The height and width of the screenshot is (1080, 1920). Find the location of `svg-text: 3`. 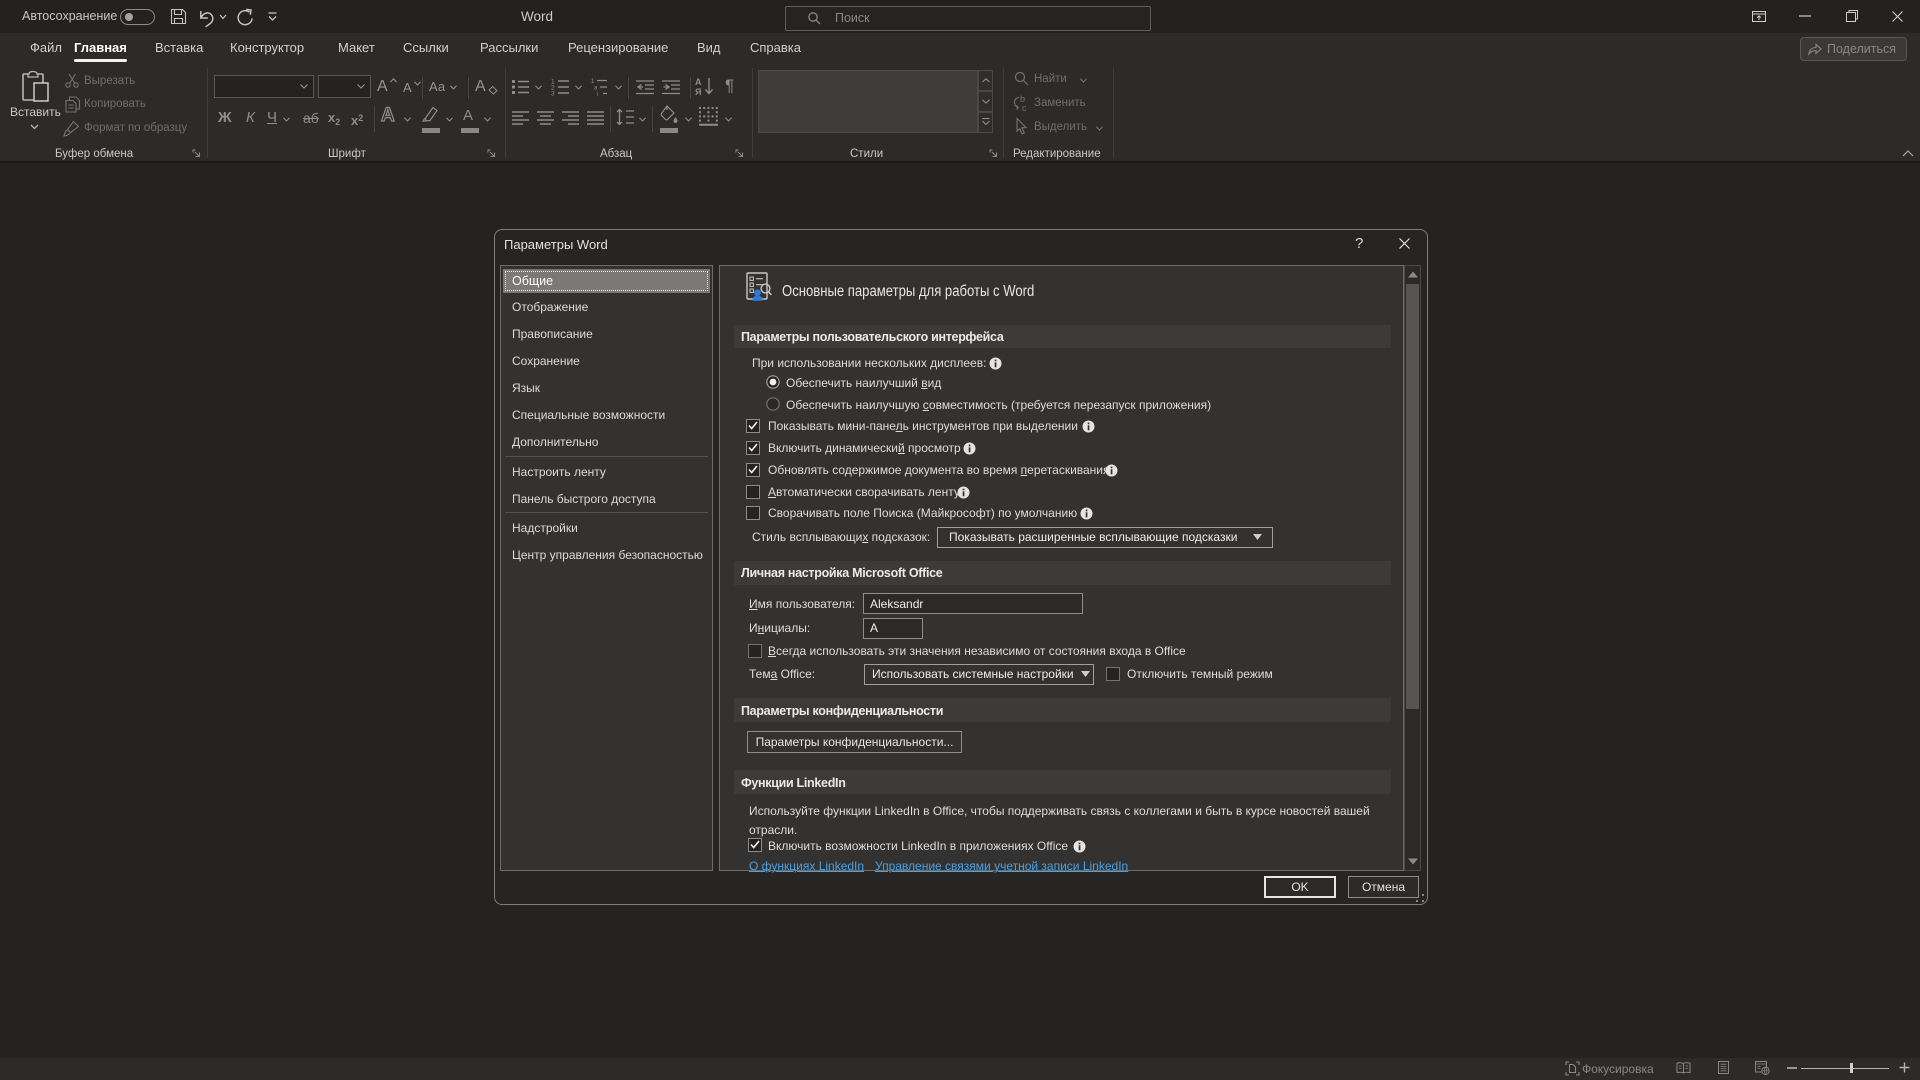

svg-text: 3 is located at coordinates (553, 94).